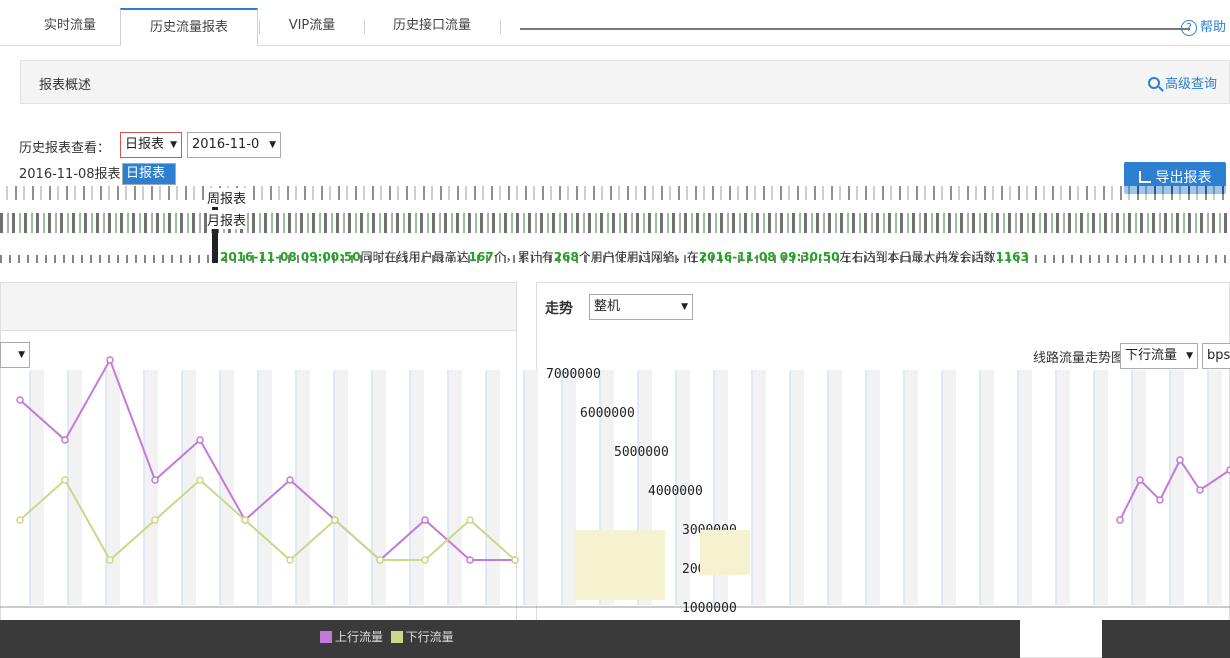  Describe the element at coordinates (573, 374) in the screenshot. I see `y-tick-label: 7000000` at that location.